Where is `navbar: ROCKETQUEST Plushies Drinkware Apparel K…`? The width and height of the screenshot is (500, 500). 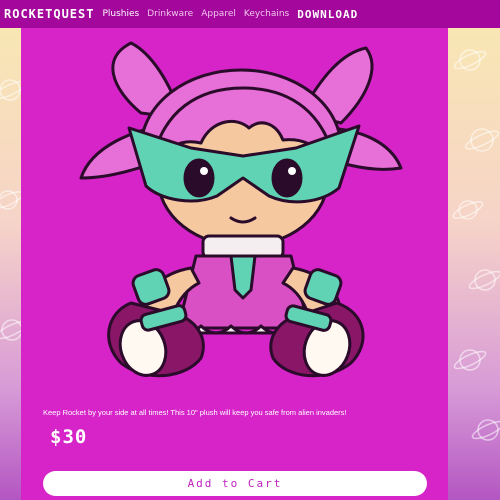
navbar: ROCKETQUEST Plushies Drinkware Apparel K… is located at coordinates (250, 14).